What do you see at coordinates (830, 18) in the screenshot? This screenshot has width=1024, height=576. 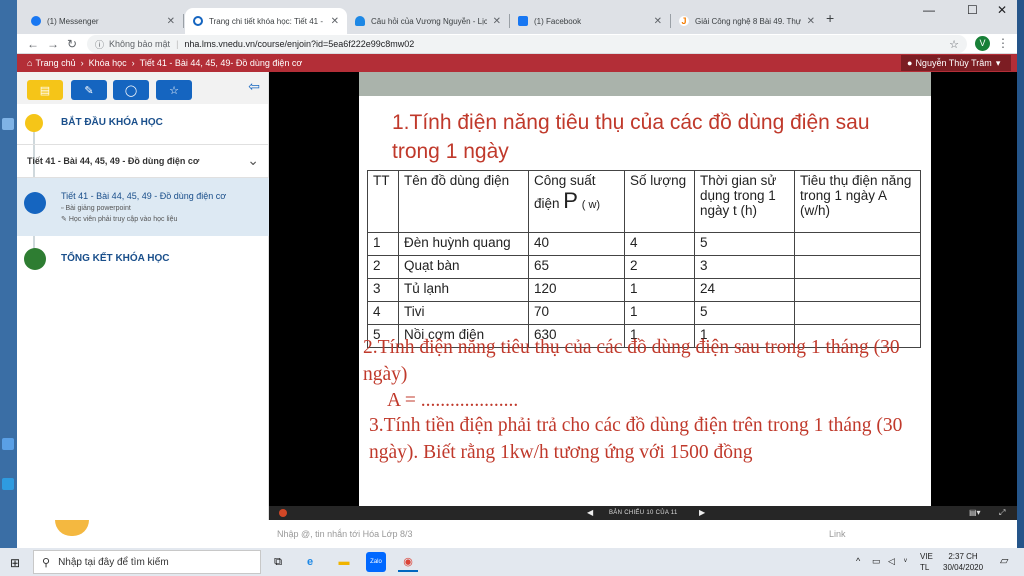 I see `new-tab-button: +` at bounding box center [830, 18].